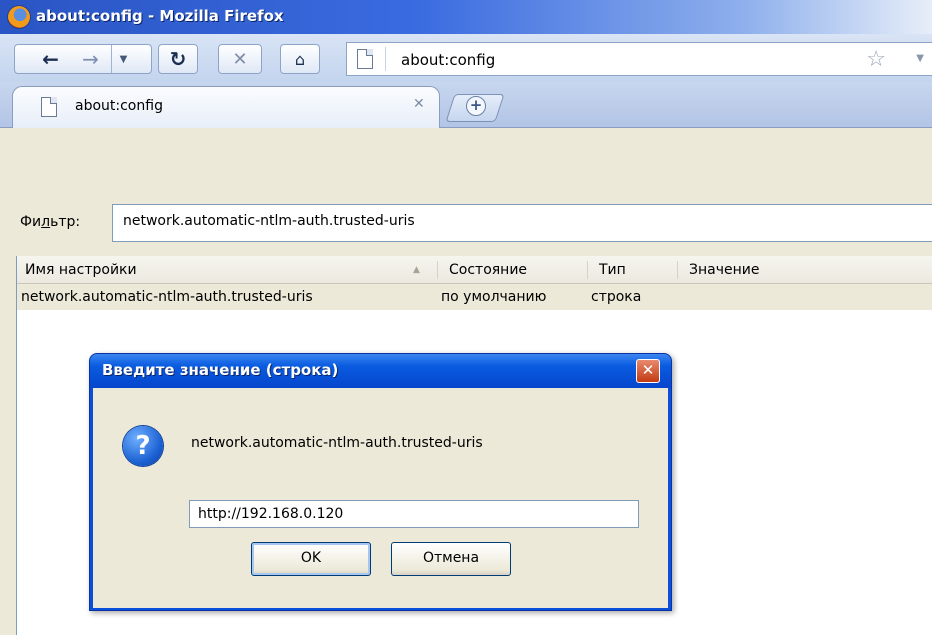 Image resolution: width=932 pixels, height=635 pixels. Describe the element at coordinates (522, 223) in the screenshot. I see `filter-input: network.automatic-ntlm-auth.trusted-uris` at that location.